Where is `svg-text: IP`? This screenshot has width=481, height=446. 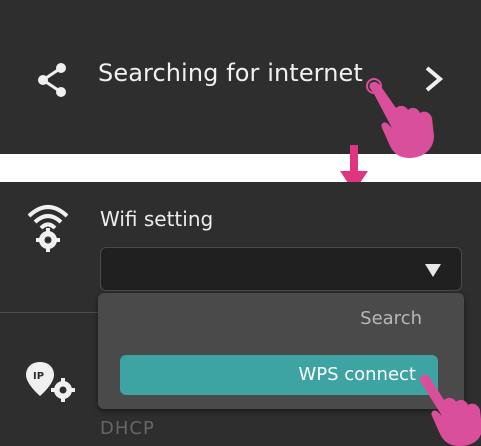
svg-text: IP is located at coordinates (38, 376).